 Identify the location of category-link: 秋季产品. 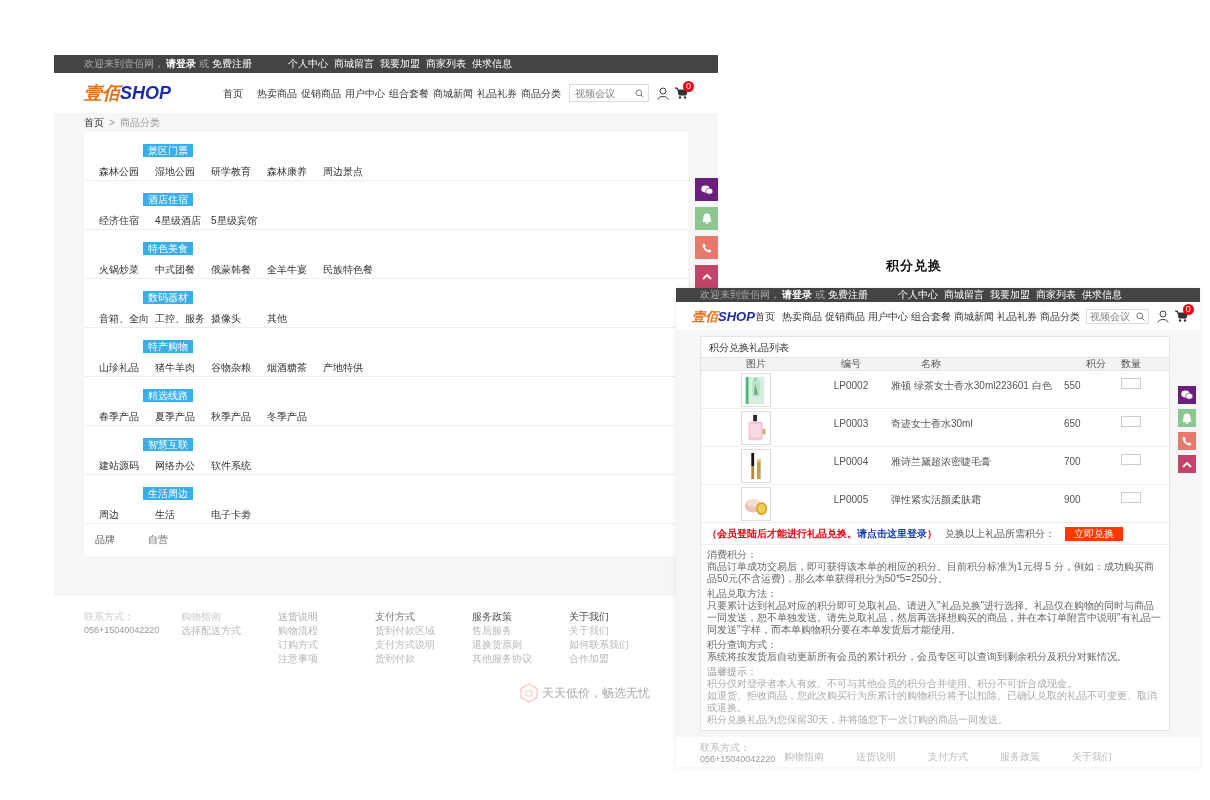
(239, 417).